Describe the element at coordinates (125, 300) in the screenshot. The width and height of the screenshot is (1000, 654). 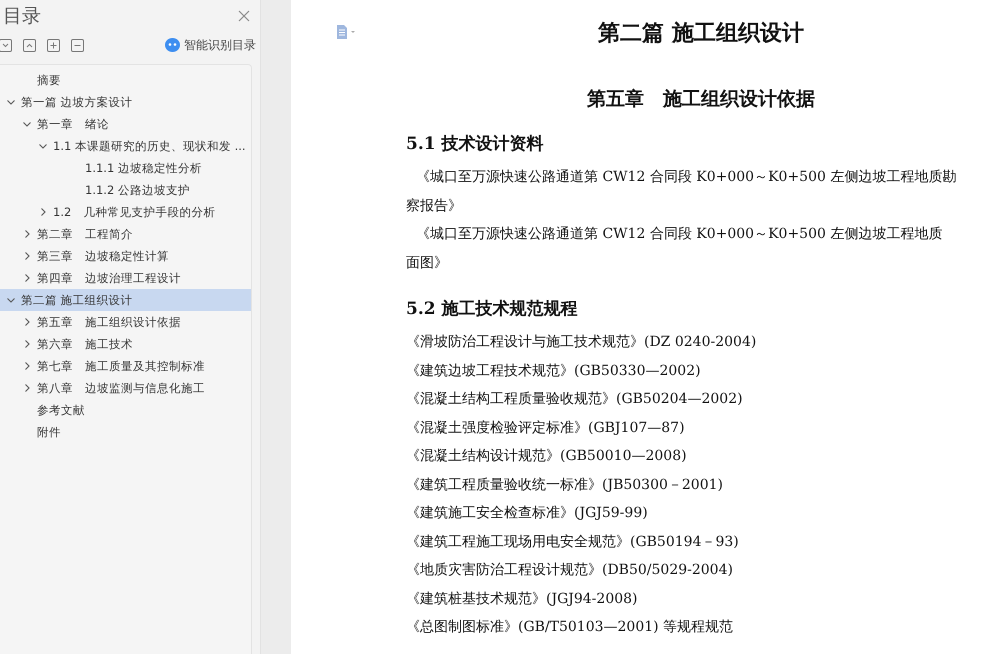
I see `outline-item: 第二篇 施工组织设计` at that location.